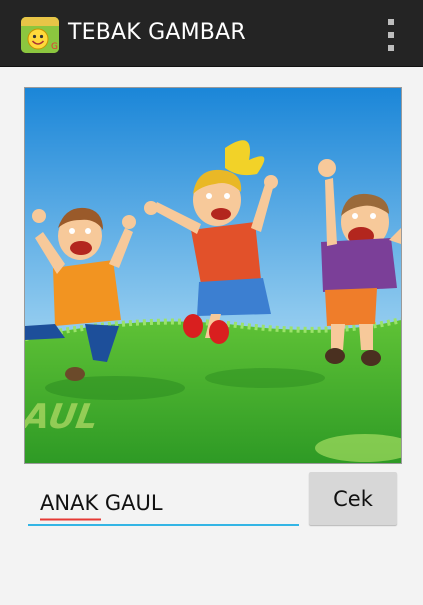 Image resolution: width=423 pixels, height=605 pixels. Describe the element at coordinates (157, 32) in the screenshot. I see `app-title: TEBAK GAMBAR` at that location.